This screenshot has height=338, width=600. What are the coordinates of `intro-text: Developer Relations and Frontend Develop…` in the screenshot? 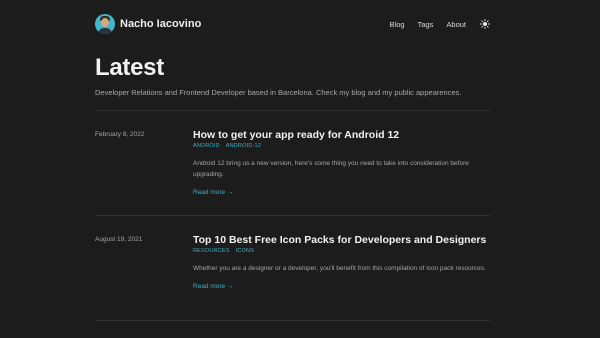 It's located at (278, 92).